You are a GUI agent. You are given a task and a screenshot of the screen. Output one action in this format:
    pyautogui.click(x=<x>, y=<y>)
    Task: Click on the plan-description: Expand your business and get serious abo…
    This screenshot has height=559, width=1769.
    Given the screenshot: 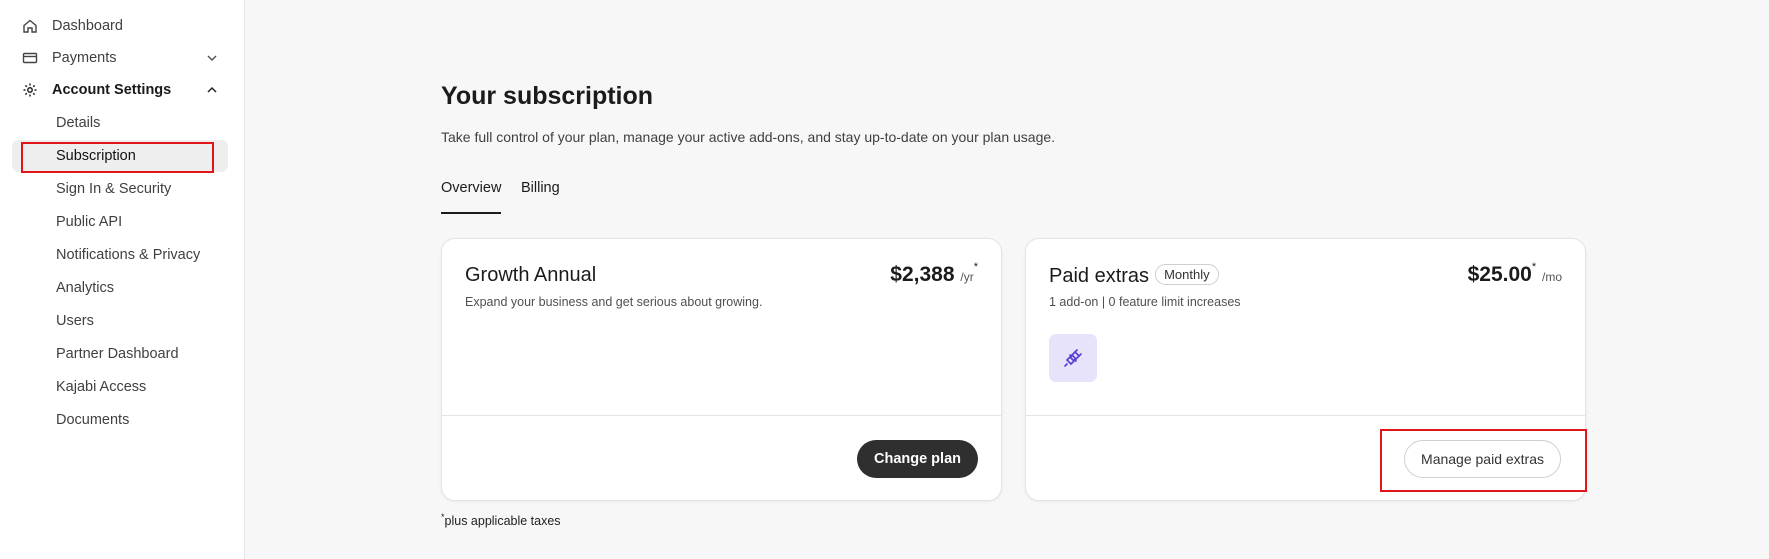 What is the action you would take?
    pyautogui.click(x=614, y=302)
    